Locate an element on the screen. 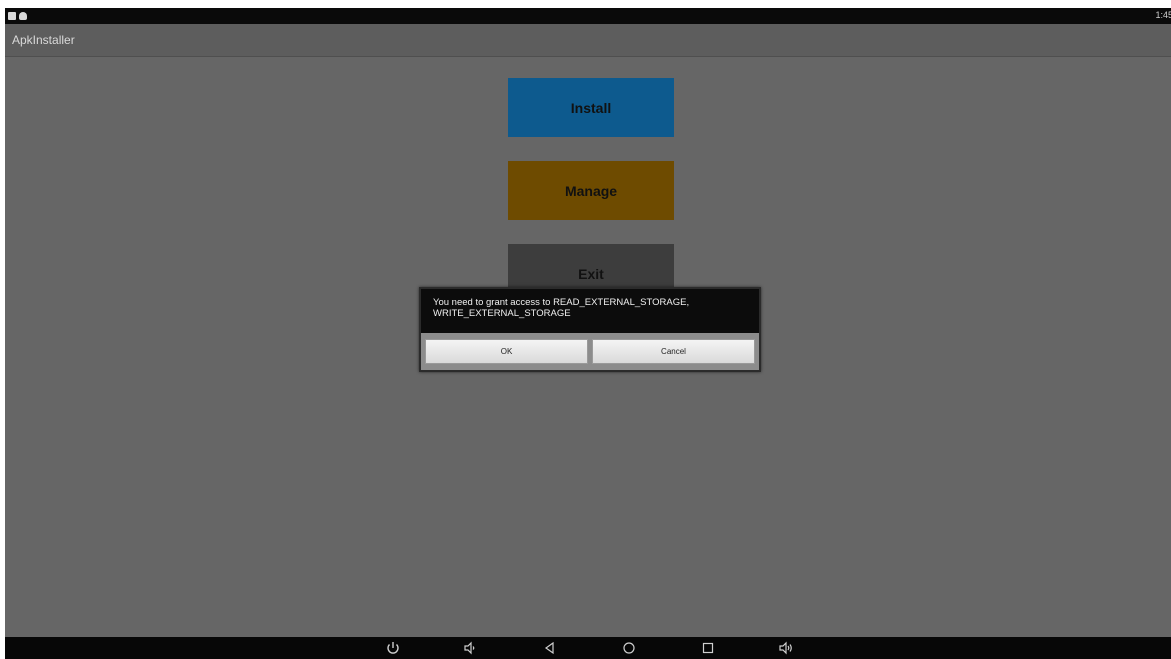 Image resolution: width=1171 pixels, height=659 pixels. volume-down-icon is located at coordinates (470, 648).